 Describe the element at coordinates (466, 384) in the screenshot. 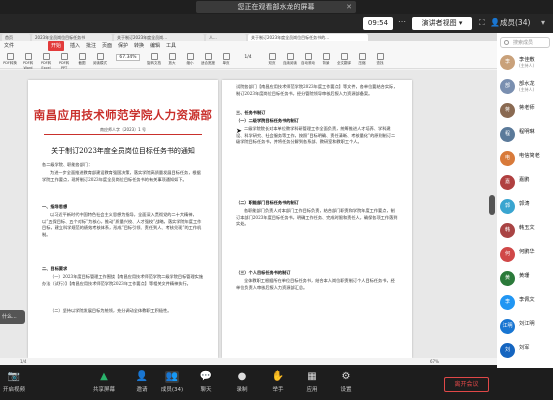

I see `leave-meeting-button: 离开会议` at that location.